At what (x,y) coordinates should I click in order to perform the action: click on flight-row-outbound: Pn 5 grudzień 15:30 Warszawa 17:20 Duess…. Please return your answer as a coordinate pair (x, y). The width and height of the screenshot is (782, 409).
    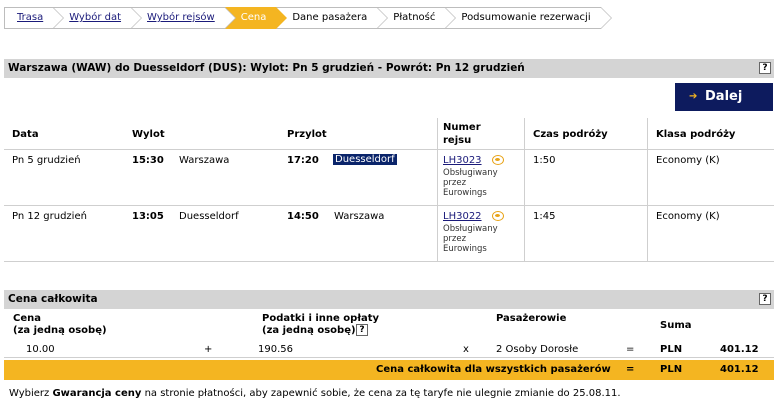
    Looking at the image, I should click on (389, 178).